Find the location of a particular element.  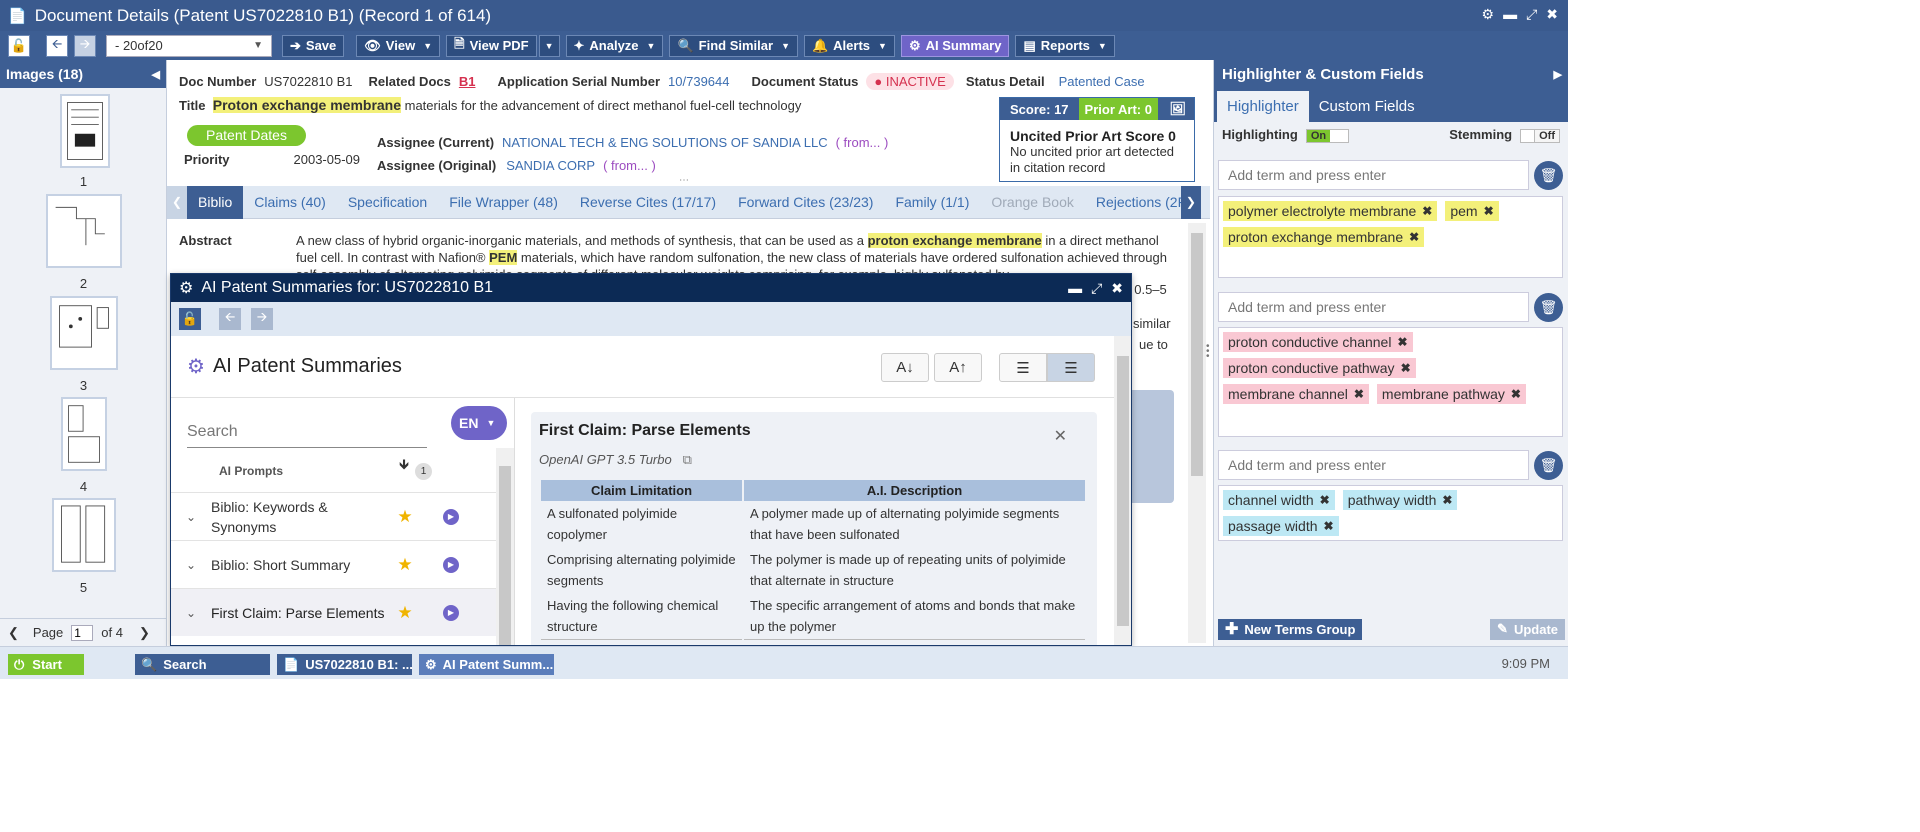

next-record-button: 🡪 is located at coordinates (85, 45).